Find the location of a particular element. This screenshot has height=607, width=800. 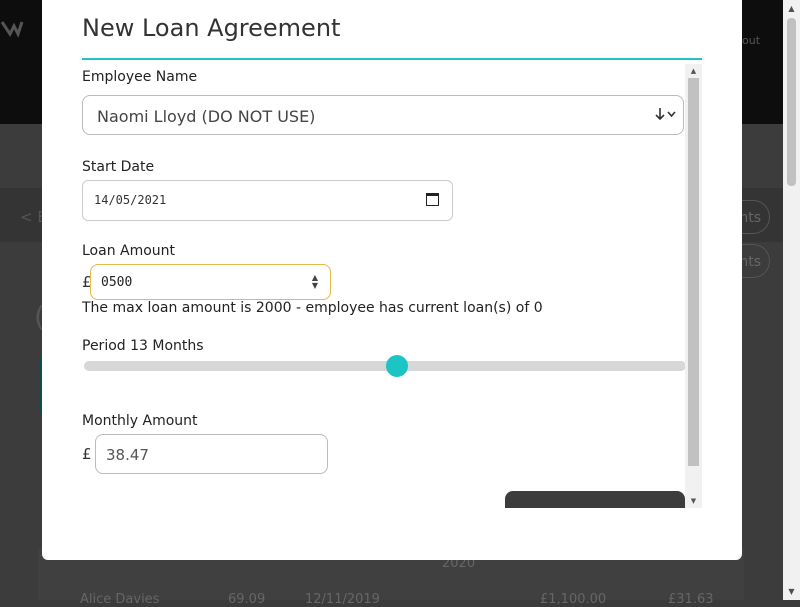

modal-scrollbar: ▲ ▼ is located at coordinates (693, 286).